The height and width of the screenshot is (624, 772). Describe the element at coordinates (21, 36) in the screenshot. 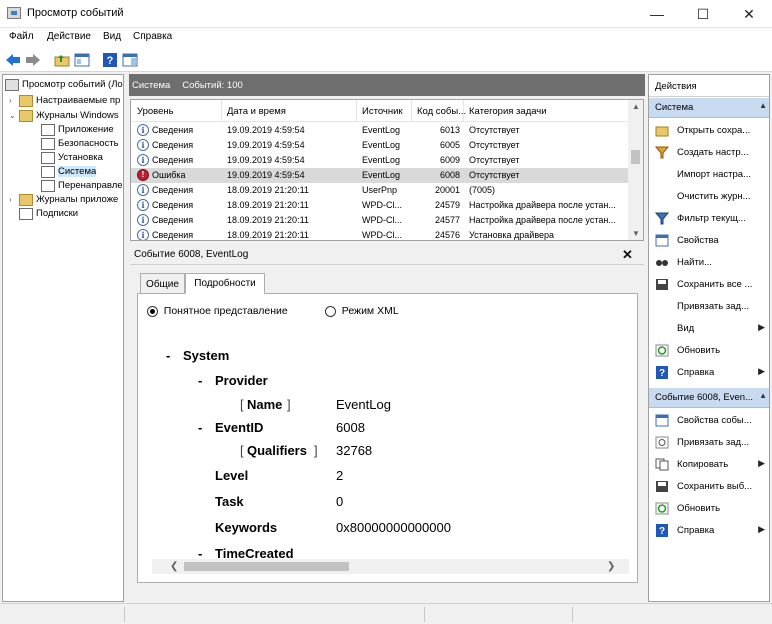

I see `menu-file: Файл` at that location.